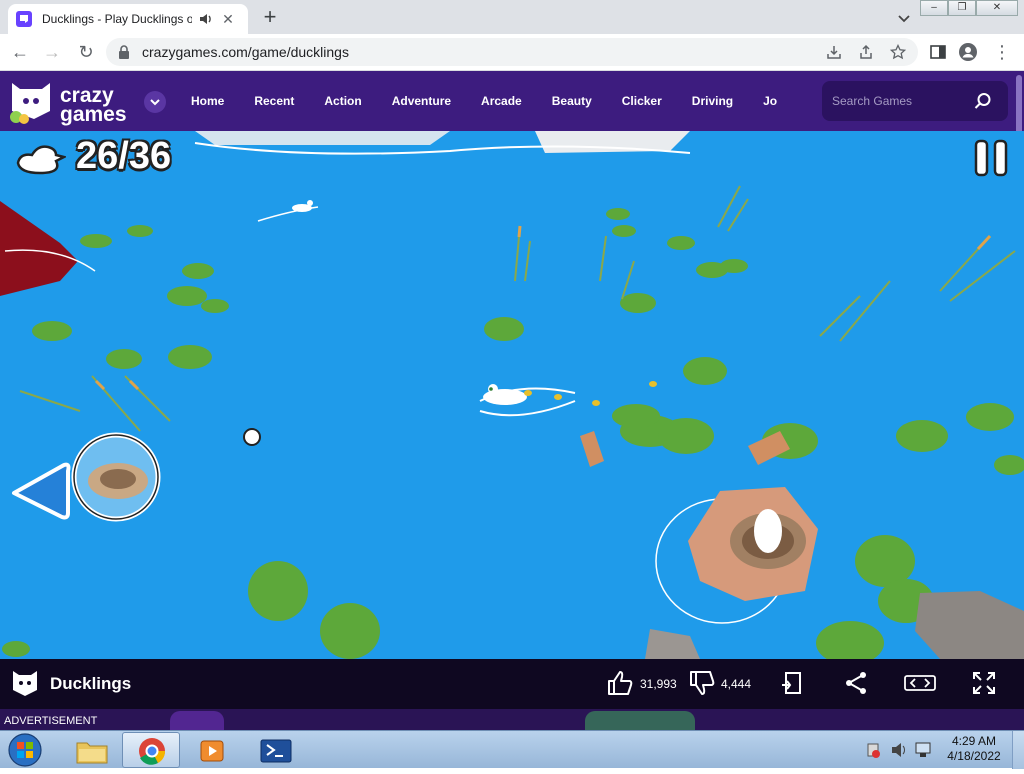 The width and height of the screenshot is (1024, 774). Describe the element at coordinates (834, 52) in the screenshot. I see `install-app-icon` at that location.